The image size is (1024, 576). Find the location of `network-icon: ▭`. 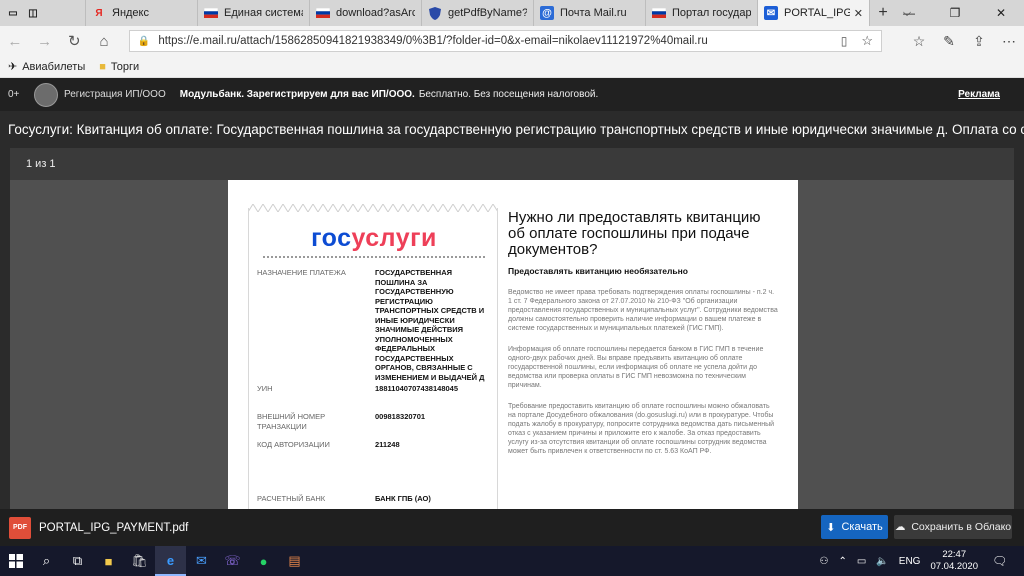

network-icon: ▭ is located at coordinates (861, 561).